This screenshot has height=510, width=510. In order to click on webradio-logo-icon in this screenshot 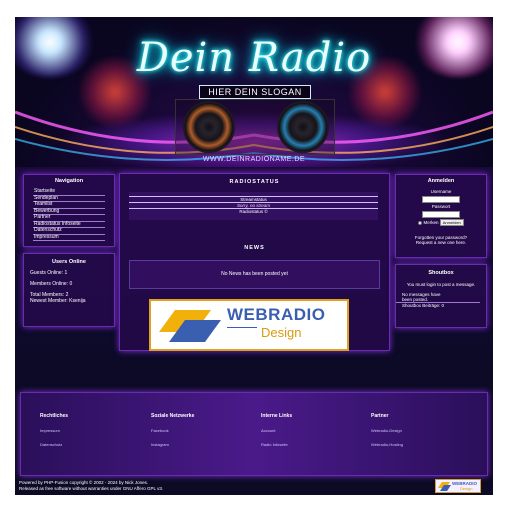, I will do `click(190, 326)`.